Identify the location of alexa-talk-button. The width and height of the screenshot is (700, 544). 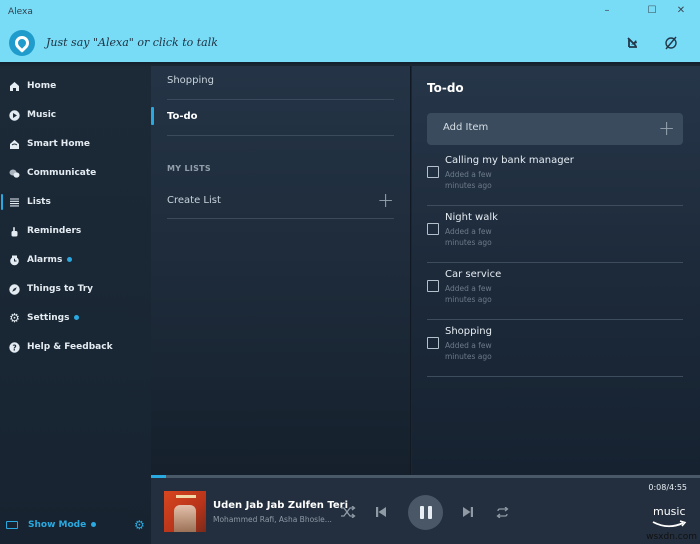
(22, 43).